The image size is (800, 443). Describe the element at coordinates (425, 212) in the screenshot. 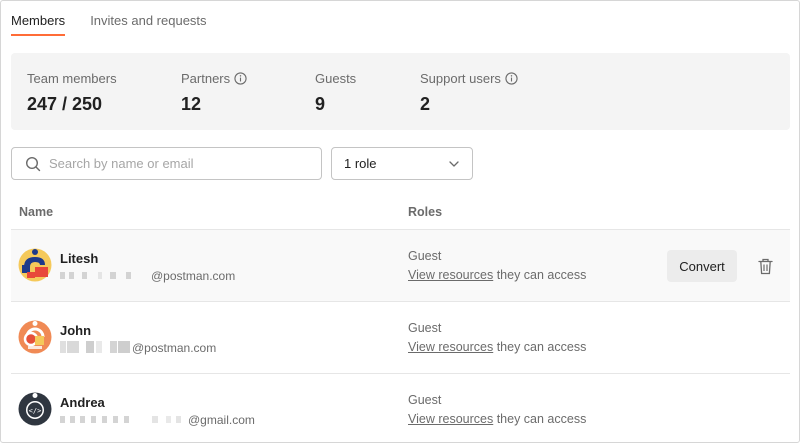

I see `column-header-roles: Roles` at that location.